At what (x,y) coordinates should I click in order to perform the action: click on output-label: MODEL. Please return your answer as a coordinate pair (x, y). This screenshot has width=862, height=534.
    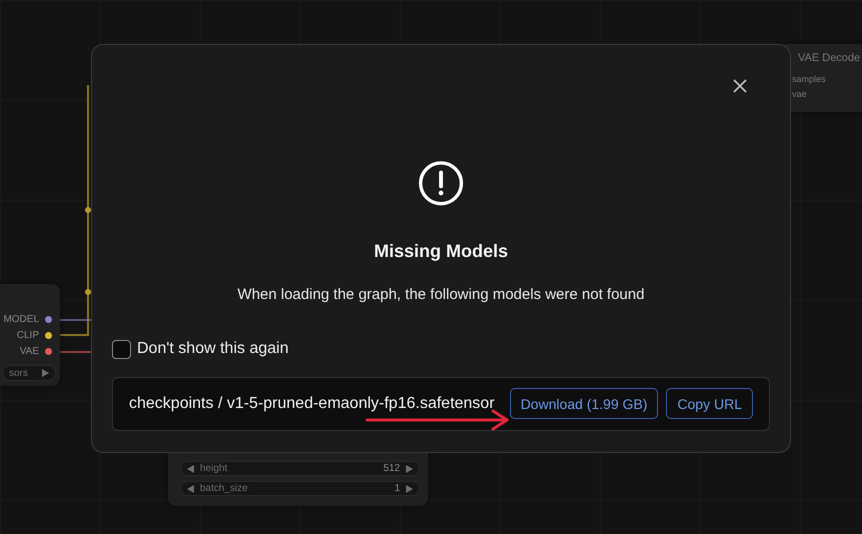
    Looking at the image, I should click on (21, 319).